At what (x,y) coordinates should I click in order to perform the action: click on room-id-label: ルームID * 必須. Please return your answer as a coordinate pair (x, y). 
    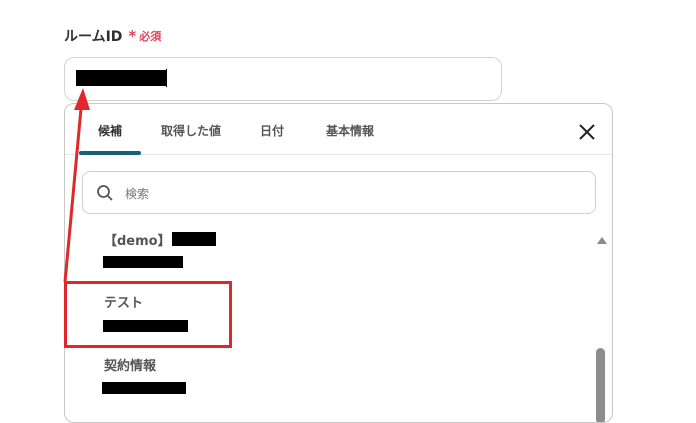
    Looking at the image, I should click on (112, 36).